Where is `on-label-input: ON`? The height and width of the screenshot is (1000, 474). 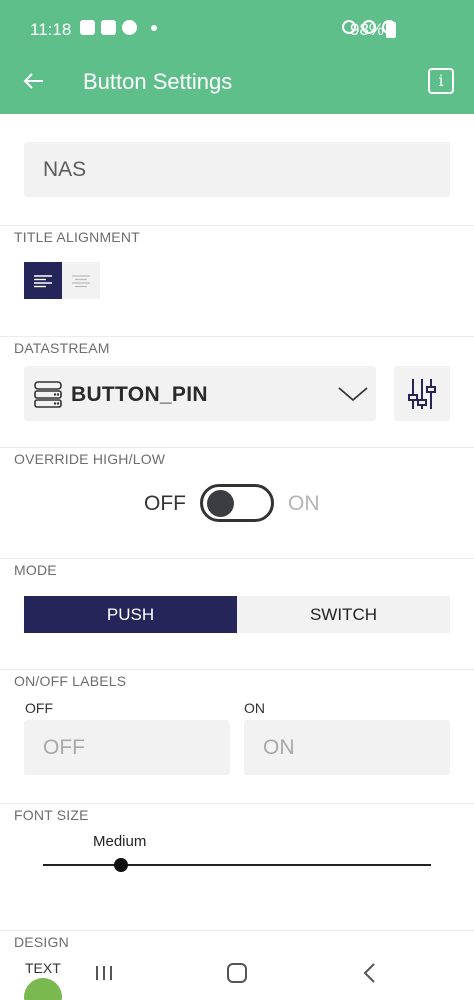 on-label-input: ON is located at coordinates (347, 747).